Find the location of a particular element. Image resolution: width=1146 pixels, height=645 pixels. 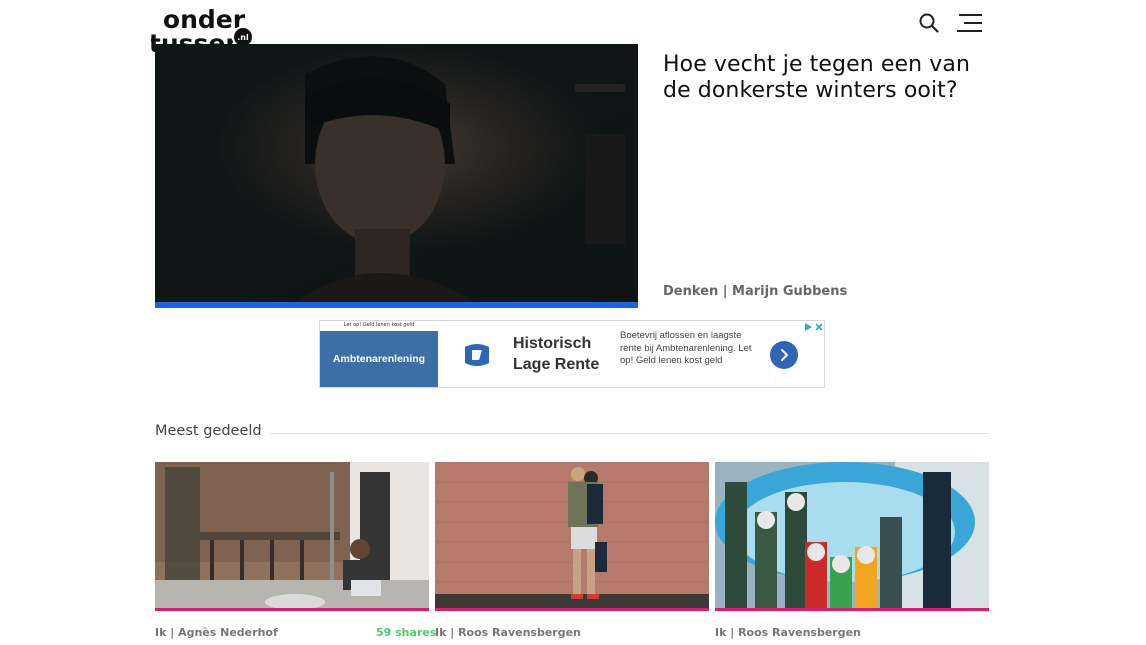

ad-brand-name: Ambtenarenlening is located at coordinates (379, 359).